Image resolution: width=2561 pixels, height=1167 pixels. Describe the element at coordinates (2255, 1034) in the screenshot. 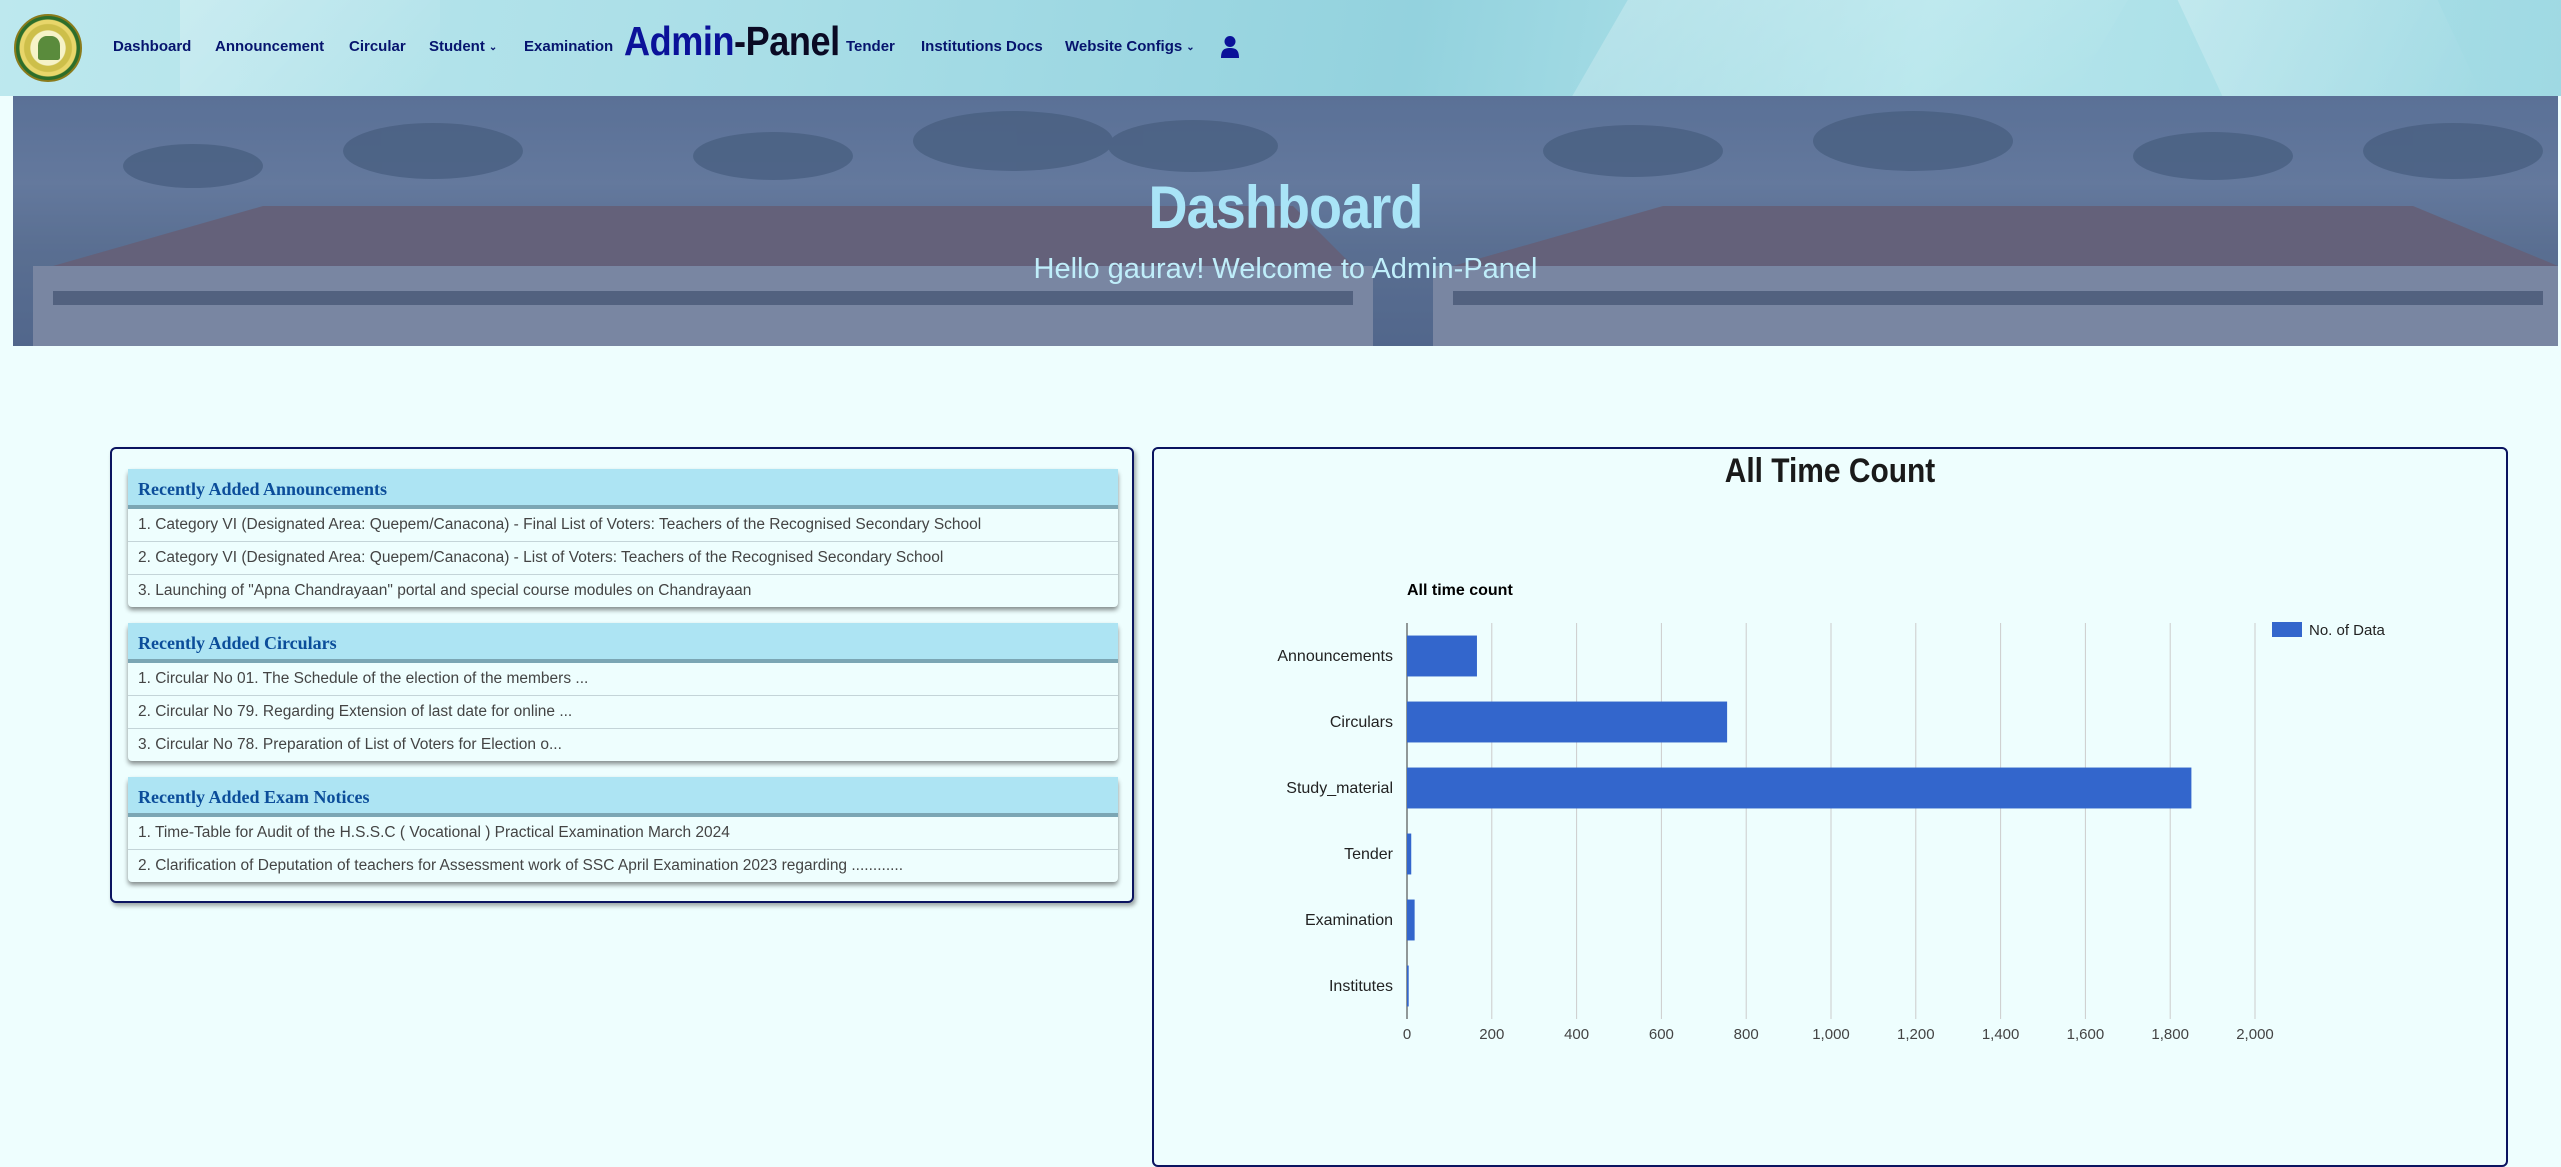

I see `x-tick-label: 2,000` at that location.